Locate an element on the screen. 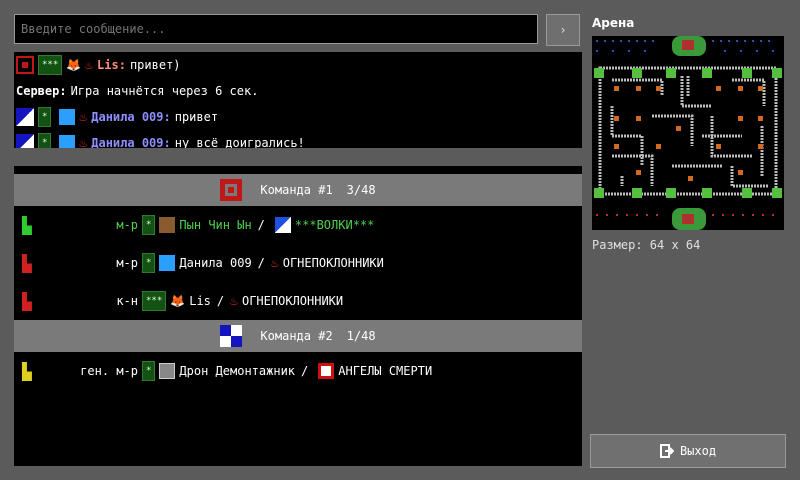 This screenshot has height=480, width=800. team-title: Команда #1 is located at coordinates (296, 190).